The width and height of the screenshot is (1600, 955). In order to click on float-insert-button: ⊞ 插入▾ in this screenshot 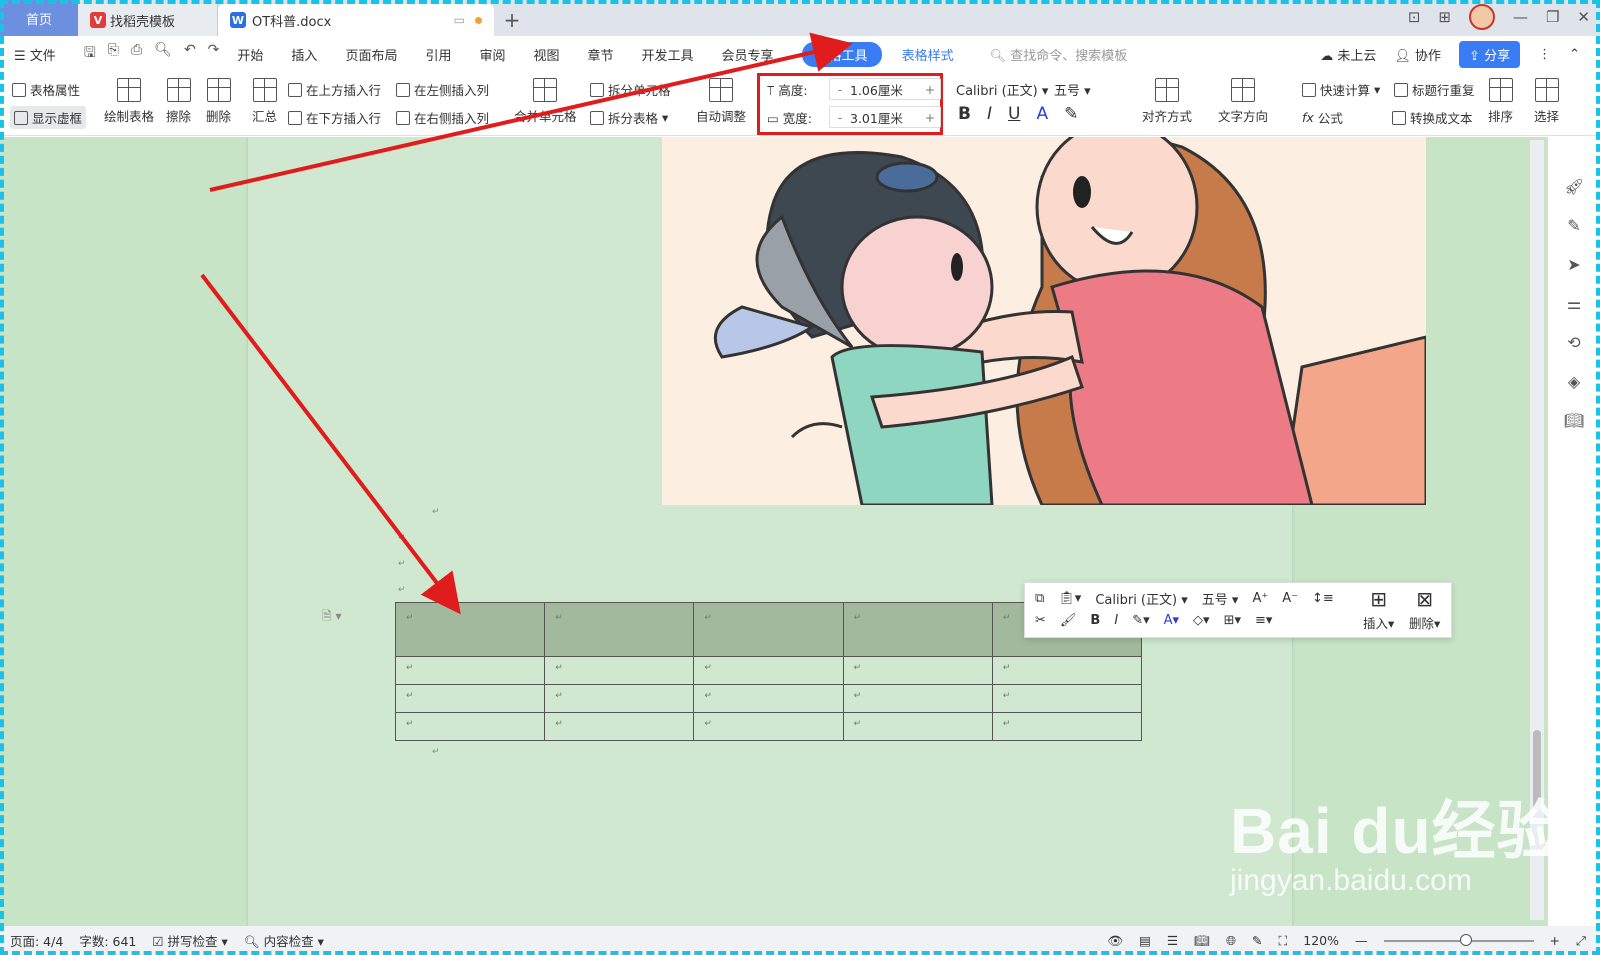, I will do `click(1378, 609)`.